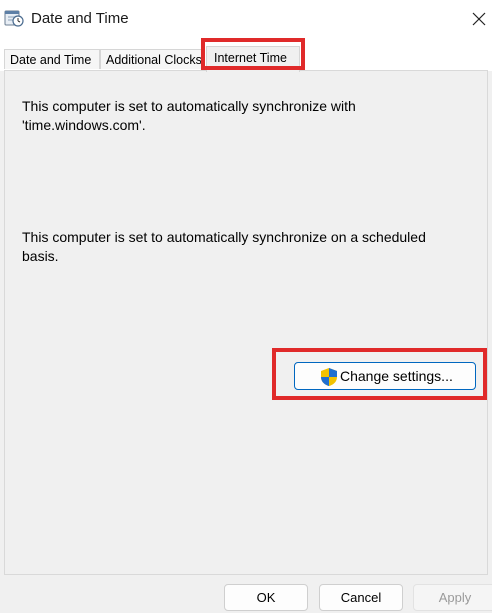 The height and width of the screenshot is (613, 492). Describe the element at coordinates (152, 59) in the screenshot. I see `tab-additional-clocks: Additional Clocks` at that location.